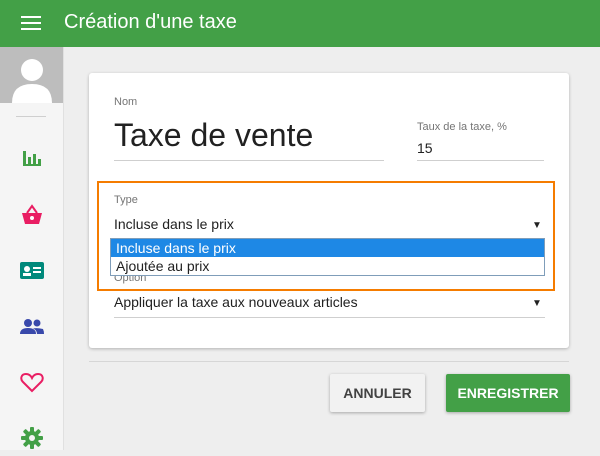 Image resolution: width=600 pixels, height=456 pixels. I want to click on sidebar-divider, so click(31, 116).